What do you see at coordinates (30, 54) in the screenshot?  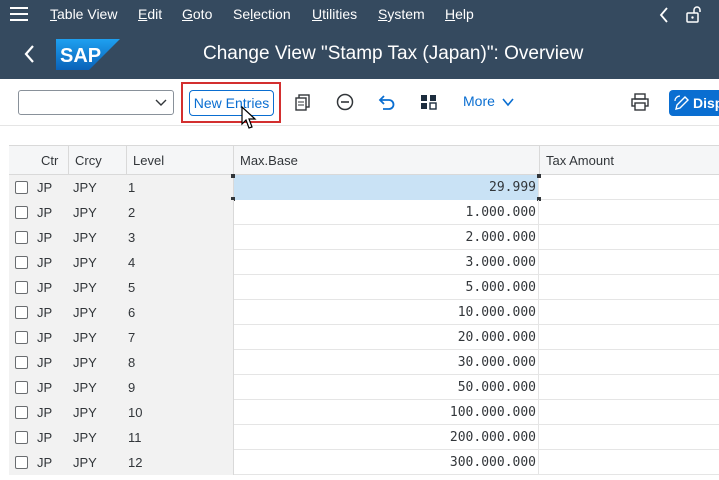 I see `back-arrow-icon` at bounding box center [30, 54].